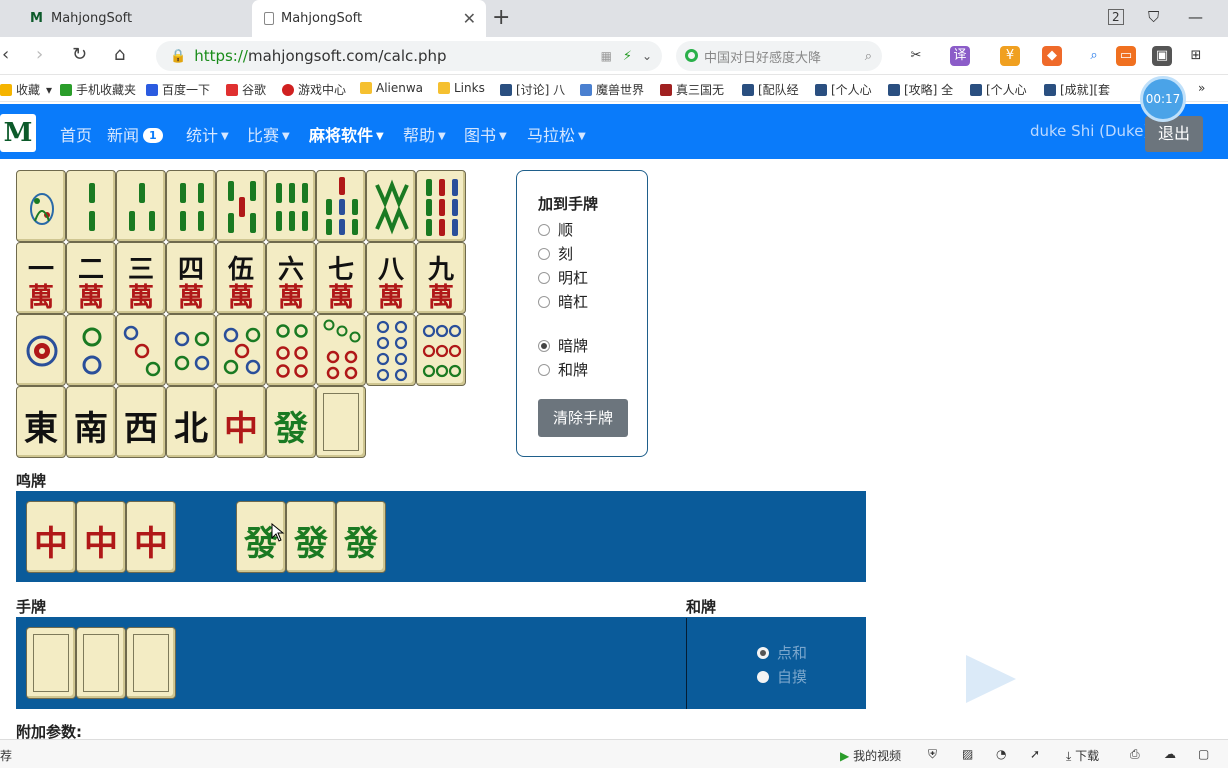 This screenshot has height=768, width=1228. I want to click on shirt-icon: ⛉, so click(1153, 17).